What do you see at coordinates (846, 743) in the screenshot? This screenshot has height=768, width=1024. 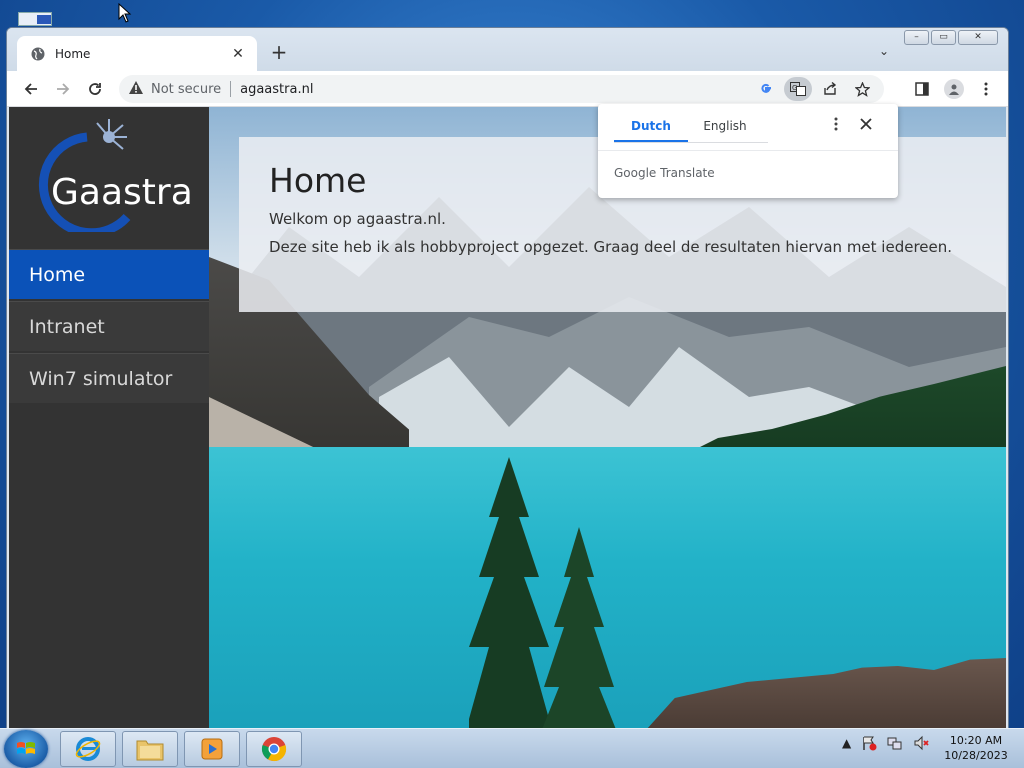 I see `show-hidden-icons-icon: ▲` at bounding box center [846, 743].